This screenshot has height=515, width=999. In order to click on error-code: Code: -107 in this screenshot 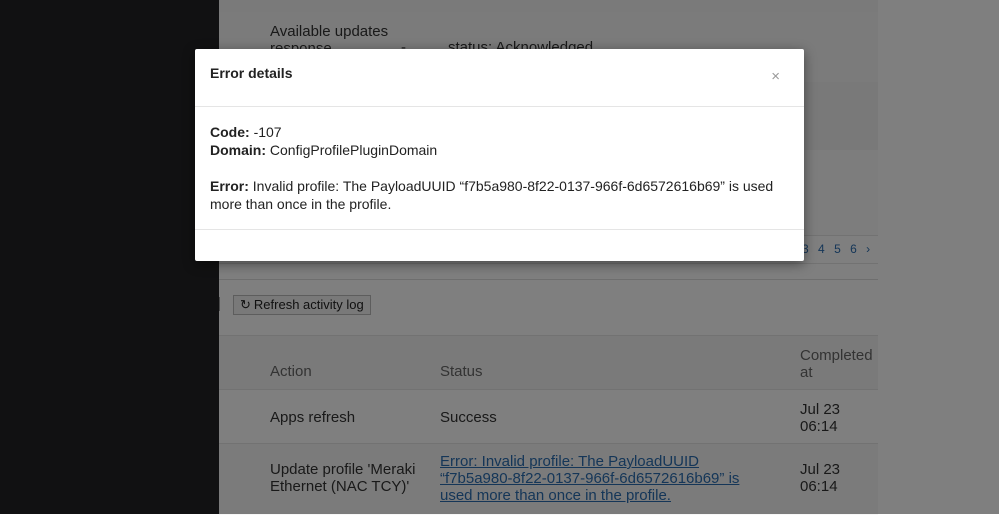, I will do `click(499, 132)`.